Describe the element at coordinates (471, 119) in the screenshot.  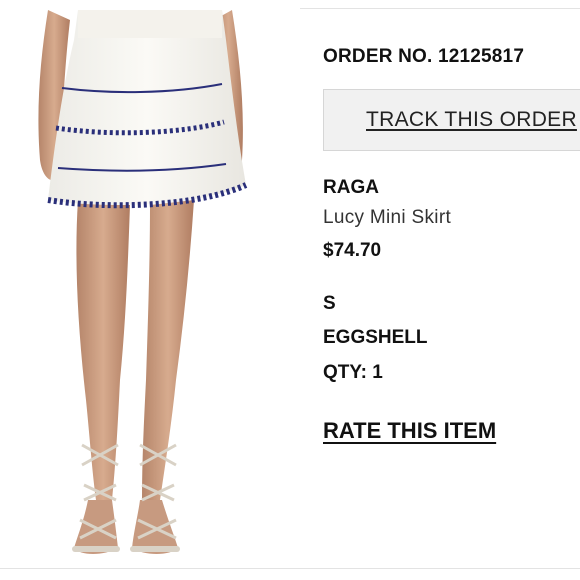
I see `track-order-label: TRACK THIS ORDER` at that location.